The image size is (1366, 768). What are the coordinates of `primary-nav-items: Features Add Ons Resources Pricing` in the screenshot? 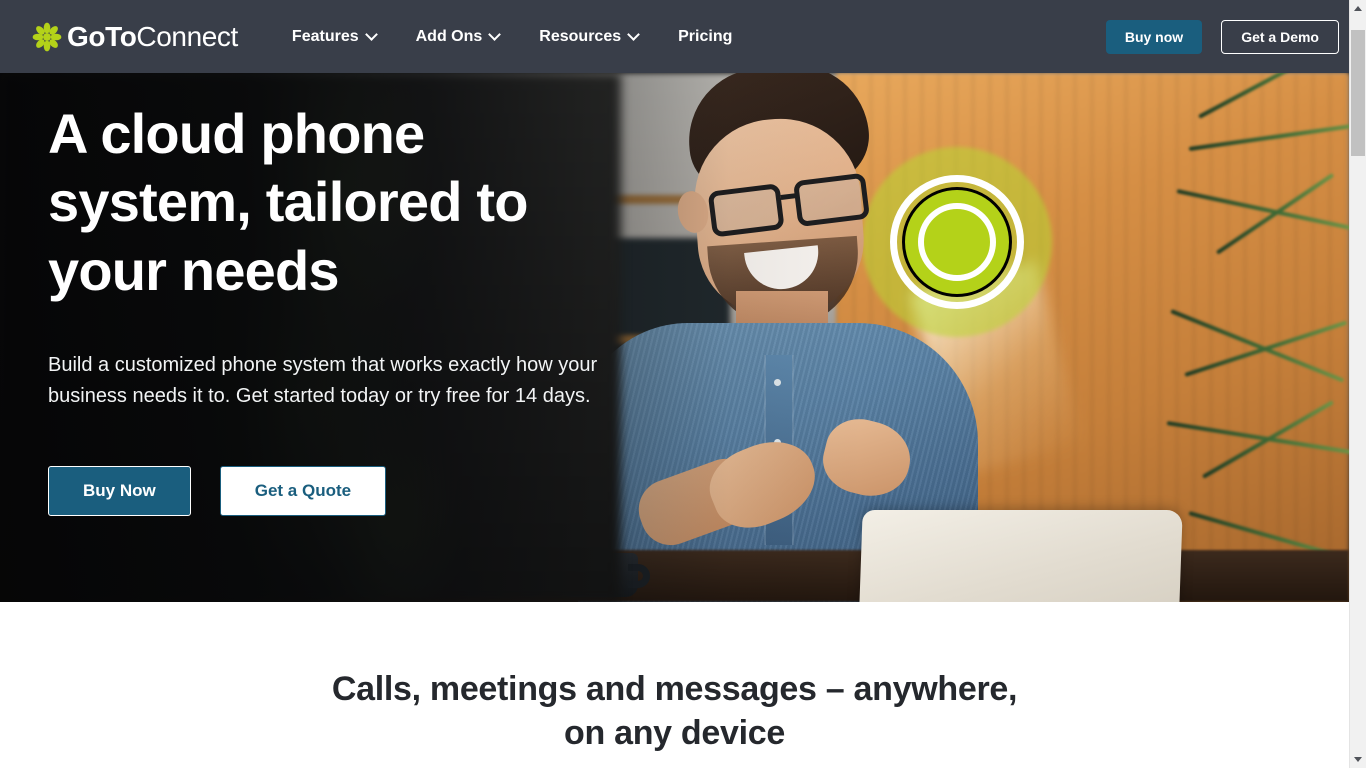 It's located at (512, 37).